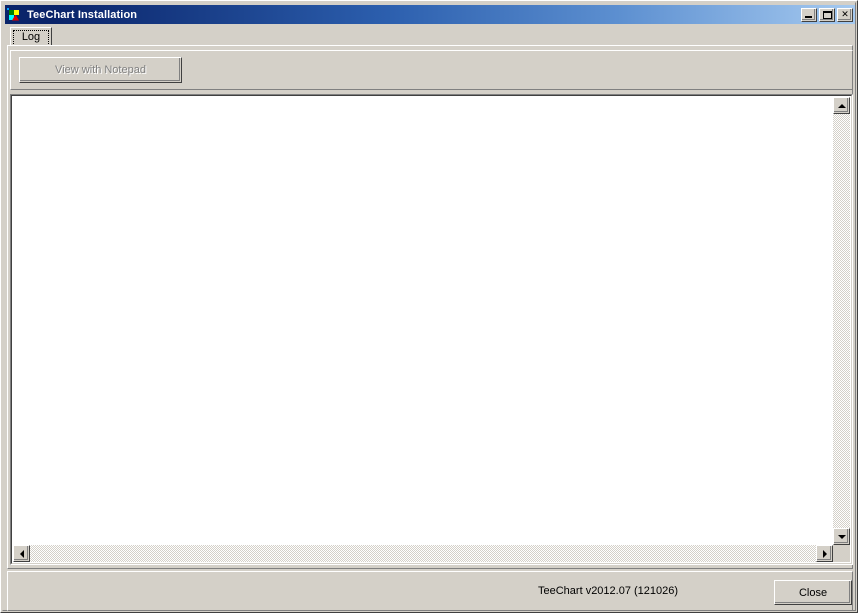 The height and width of the screenshot is (613, 858). I want to click on scroll-up-arrow-icon, so click(841, 105).